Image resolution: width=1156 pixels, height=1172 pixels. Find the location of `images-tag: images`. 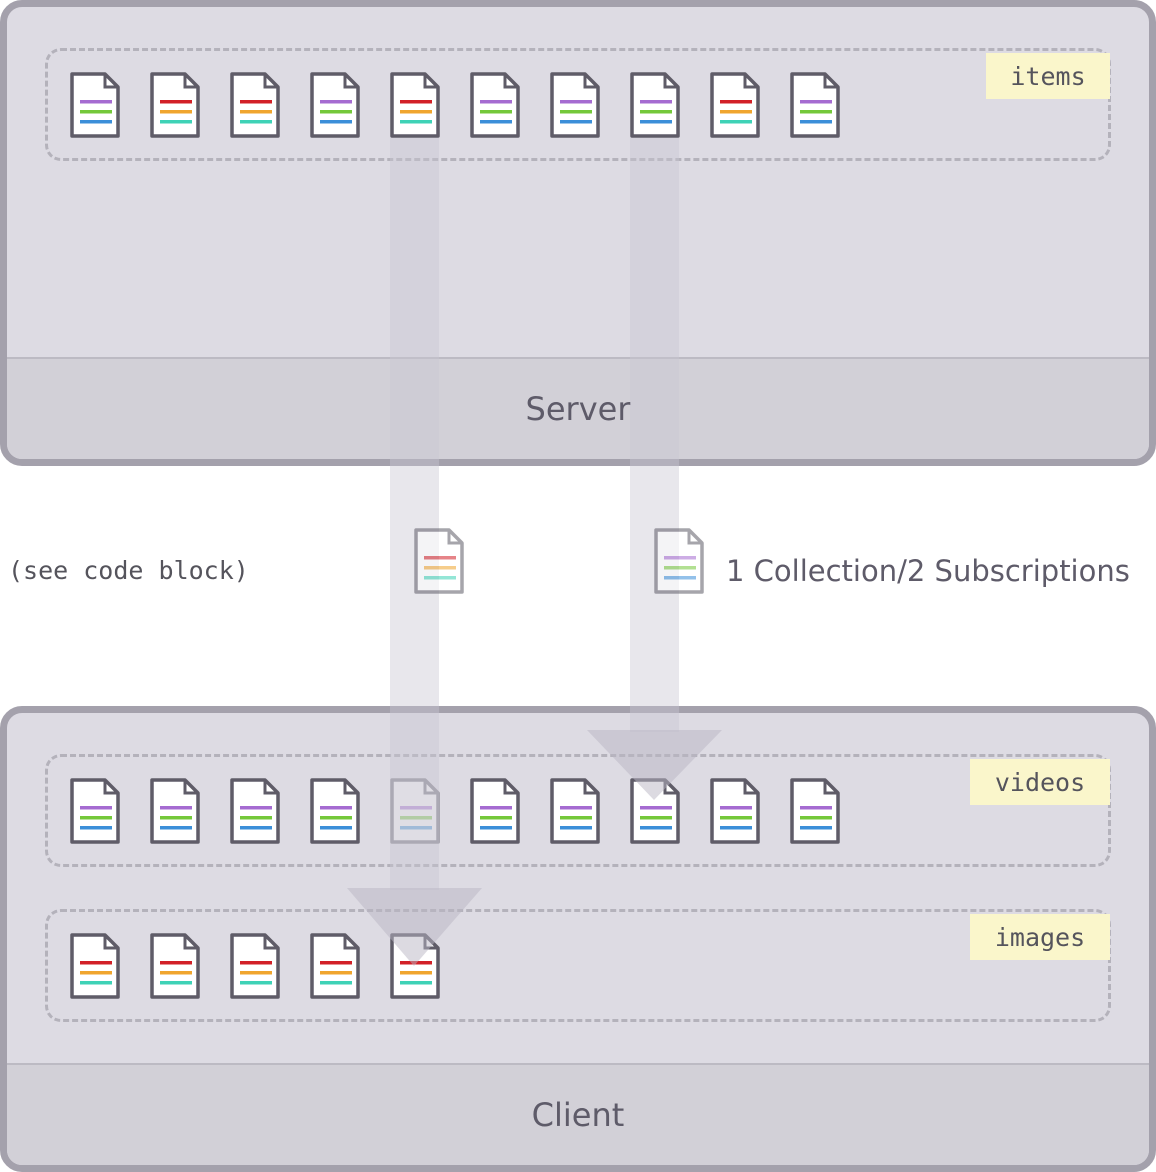

images-tag: images is located at coordinates (1040, 937).